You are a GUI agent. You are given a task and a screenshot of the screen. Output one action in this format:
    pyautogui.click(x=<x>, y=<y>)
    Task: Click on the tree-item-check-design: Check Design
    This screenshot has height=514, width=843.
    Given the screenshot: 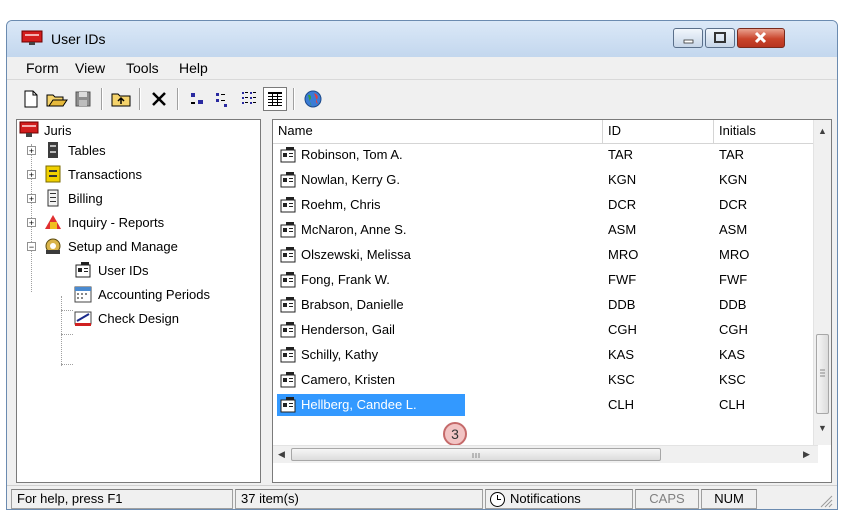 What is the action you would take?
    pyautogui.click(x=126, y=318)
    